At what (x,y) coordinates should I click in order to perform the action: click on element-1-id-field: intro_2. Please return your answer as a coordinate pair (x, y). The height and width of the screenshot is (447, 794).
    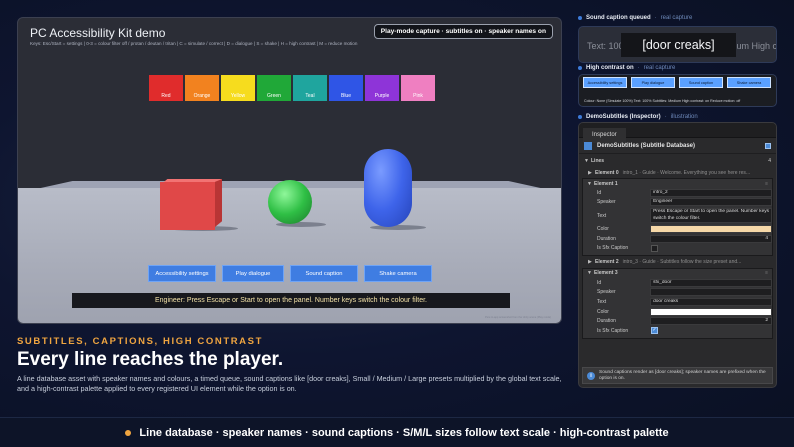
    Looking at the image, I should click on (711, 192).